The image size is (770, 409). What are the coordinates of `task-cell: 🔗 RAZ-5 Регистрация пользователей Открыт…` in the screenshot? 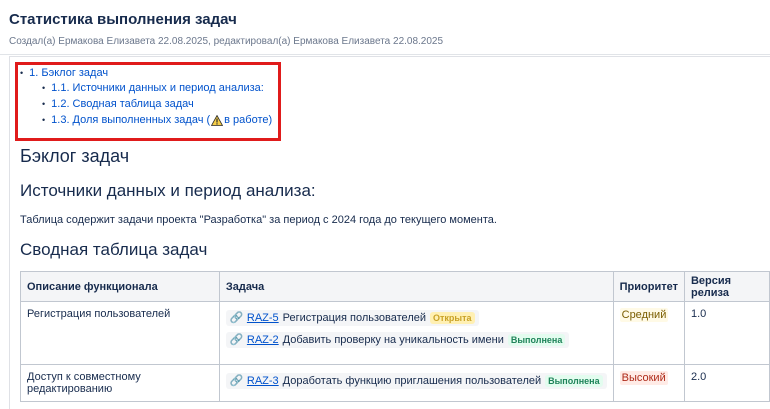 It's located at (416, 333).